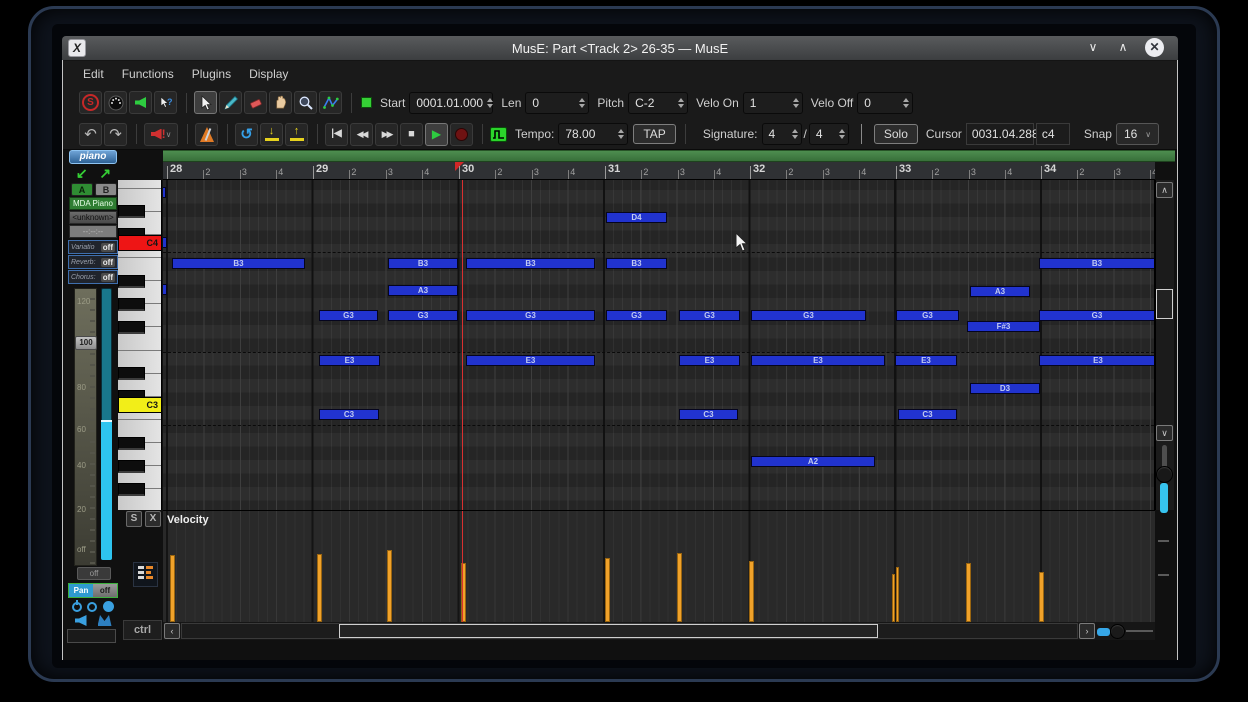 The image size is (1248, 702). What do you see at coordinates (140, 345) in the screenshot?
I see `piano-keyboard: C4 C3` at bounding box center [140, 345].